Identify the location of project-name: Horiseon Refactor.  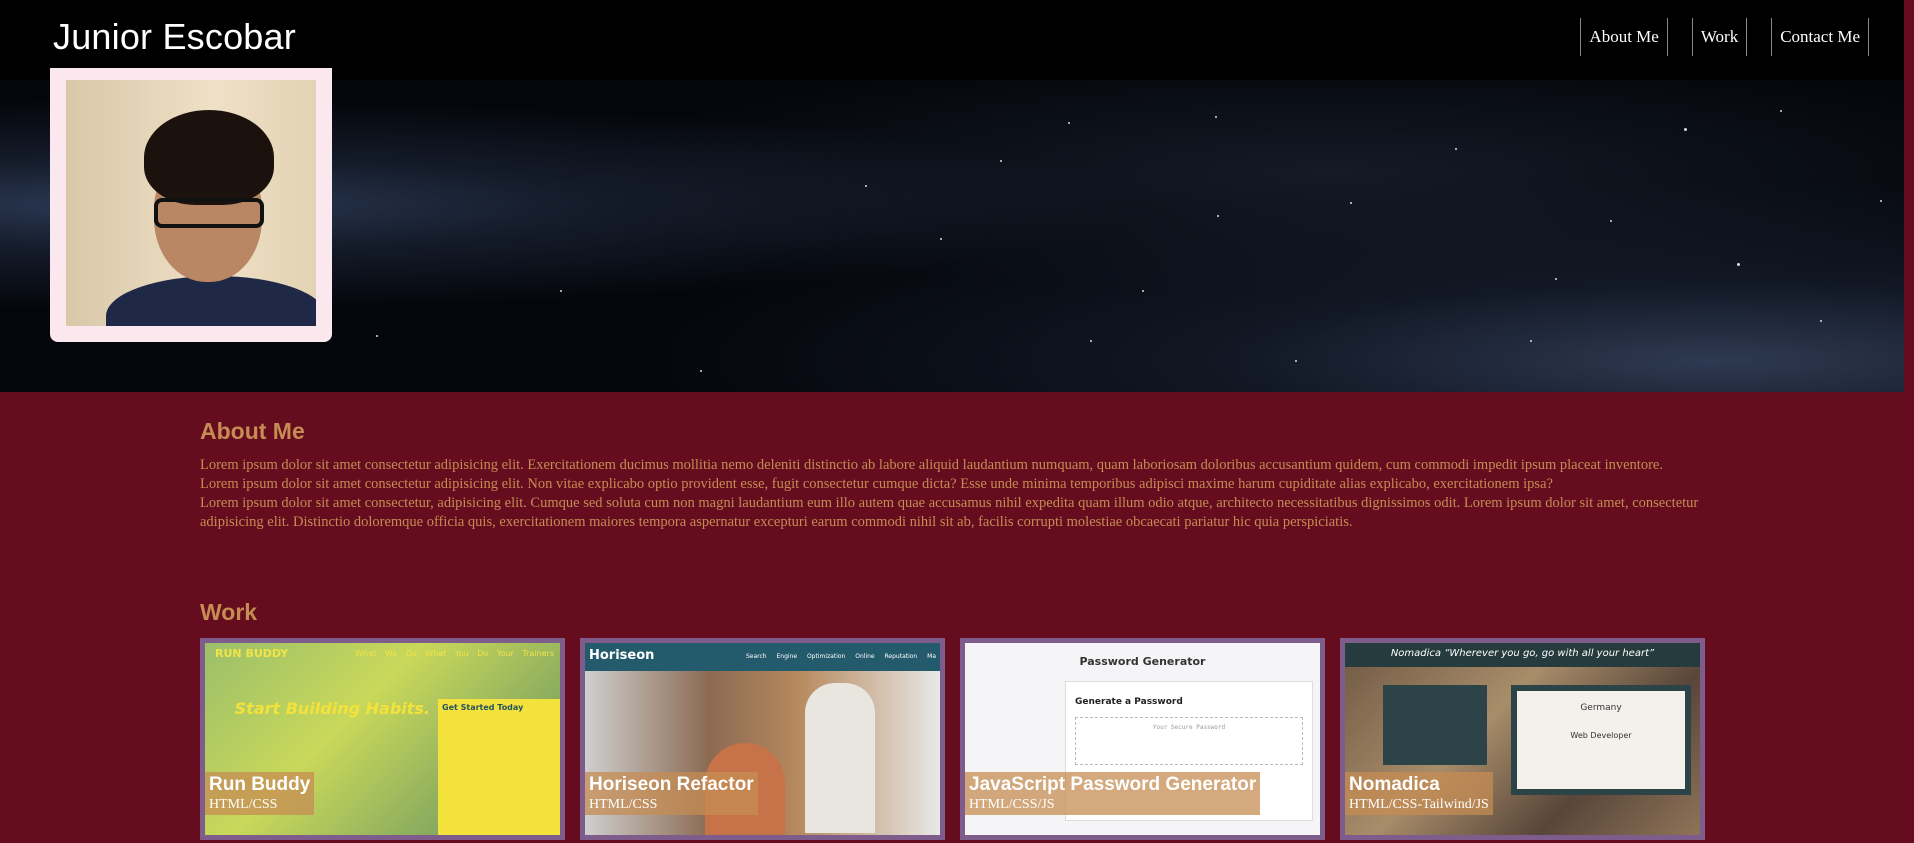
(671, 784).